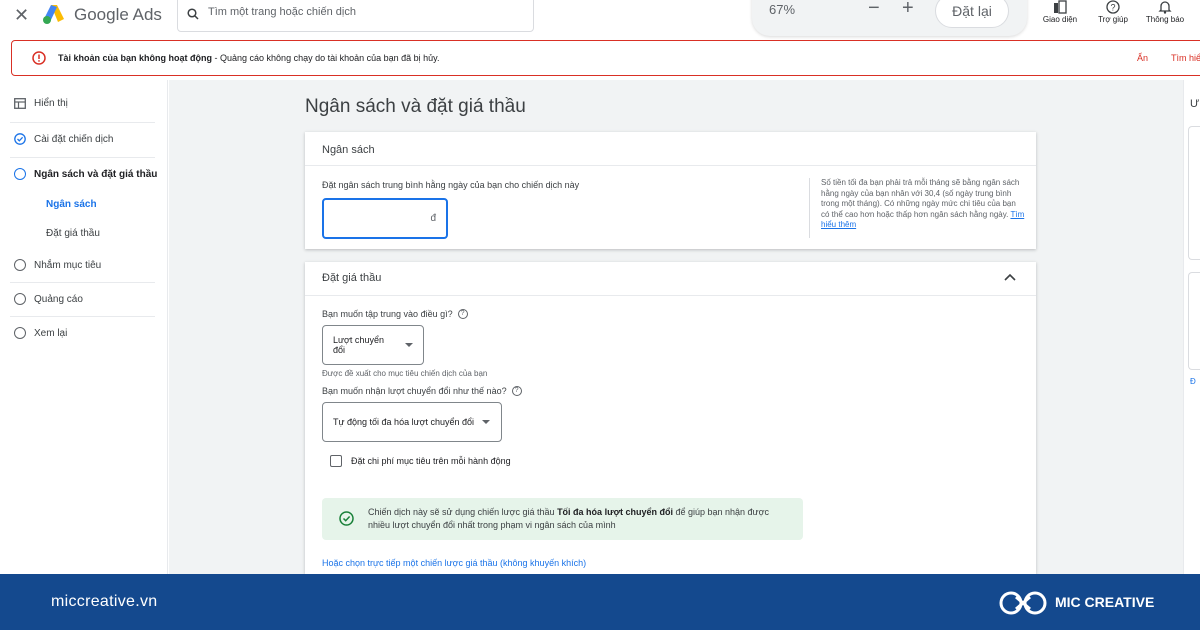 The width and height of the screenshot is (1200, 630). I want to click on alert-learn-more-link: Tìm hiể, so click(1185, 58).